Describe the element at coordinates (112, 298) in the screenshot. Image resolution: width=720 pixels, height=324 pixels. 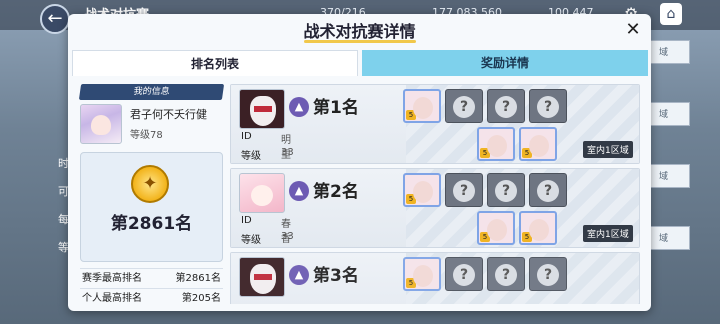
I see `personal-best-label: 个人最高排名` at that location.